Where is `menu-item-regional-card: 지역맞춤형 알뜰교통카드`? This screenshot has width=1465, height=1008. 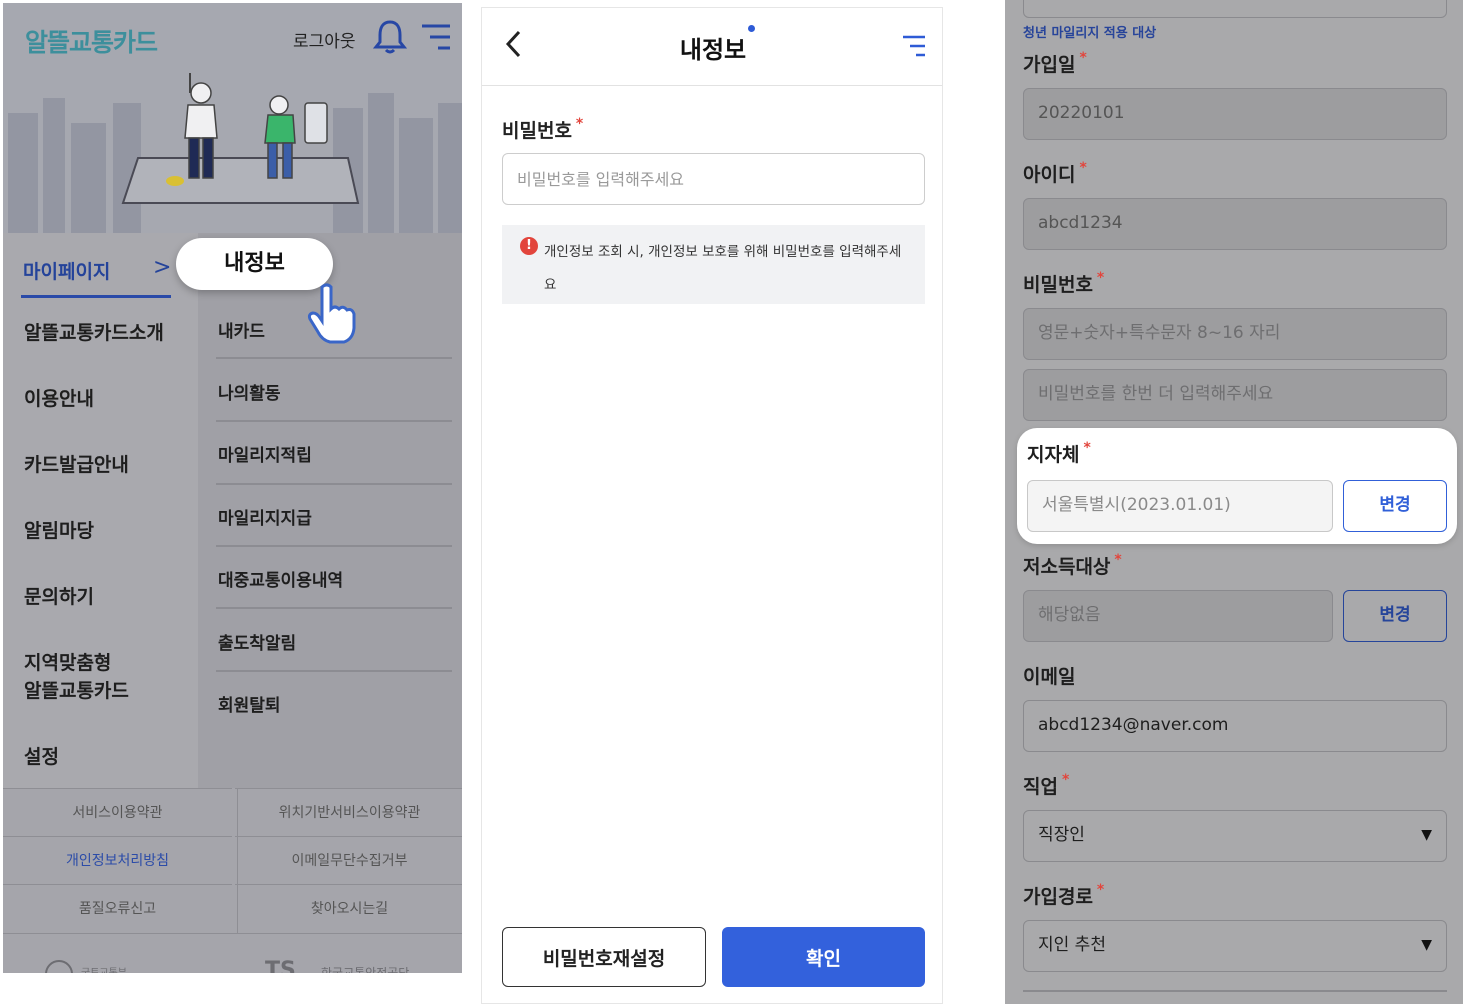 menu-item-regional-card: 지역맞춤형 알뜰교통카드 is located at coordinates (76, 677).